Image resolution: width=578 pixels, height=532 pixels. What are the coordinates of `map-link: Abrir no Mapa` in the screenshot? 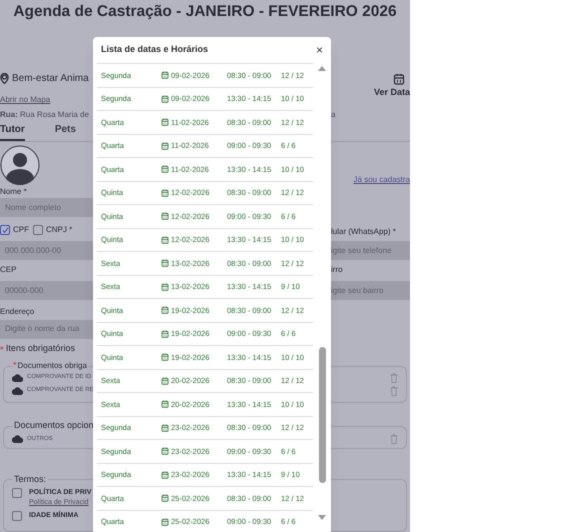 It's located at (25, 99).